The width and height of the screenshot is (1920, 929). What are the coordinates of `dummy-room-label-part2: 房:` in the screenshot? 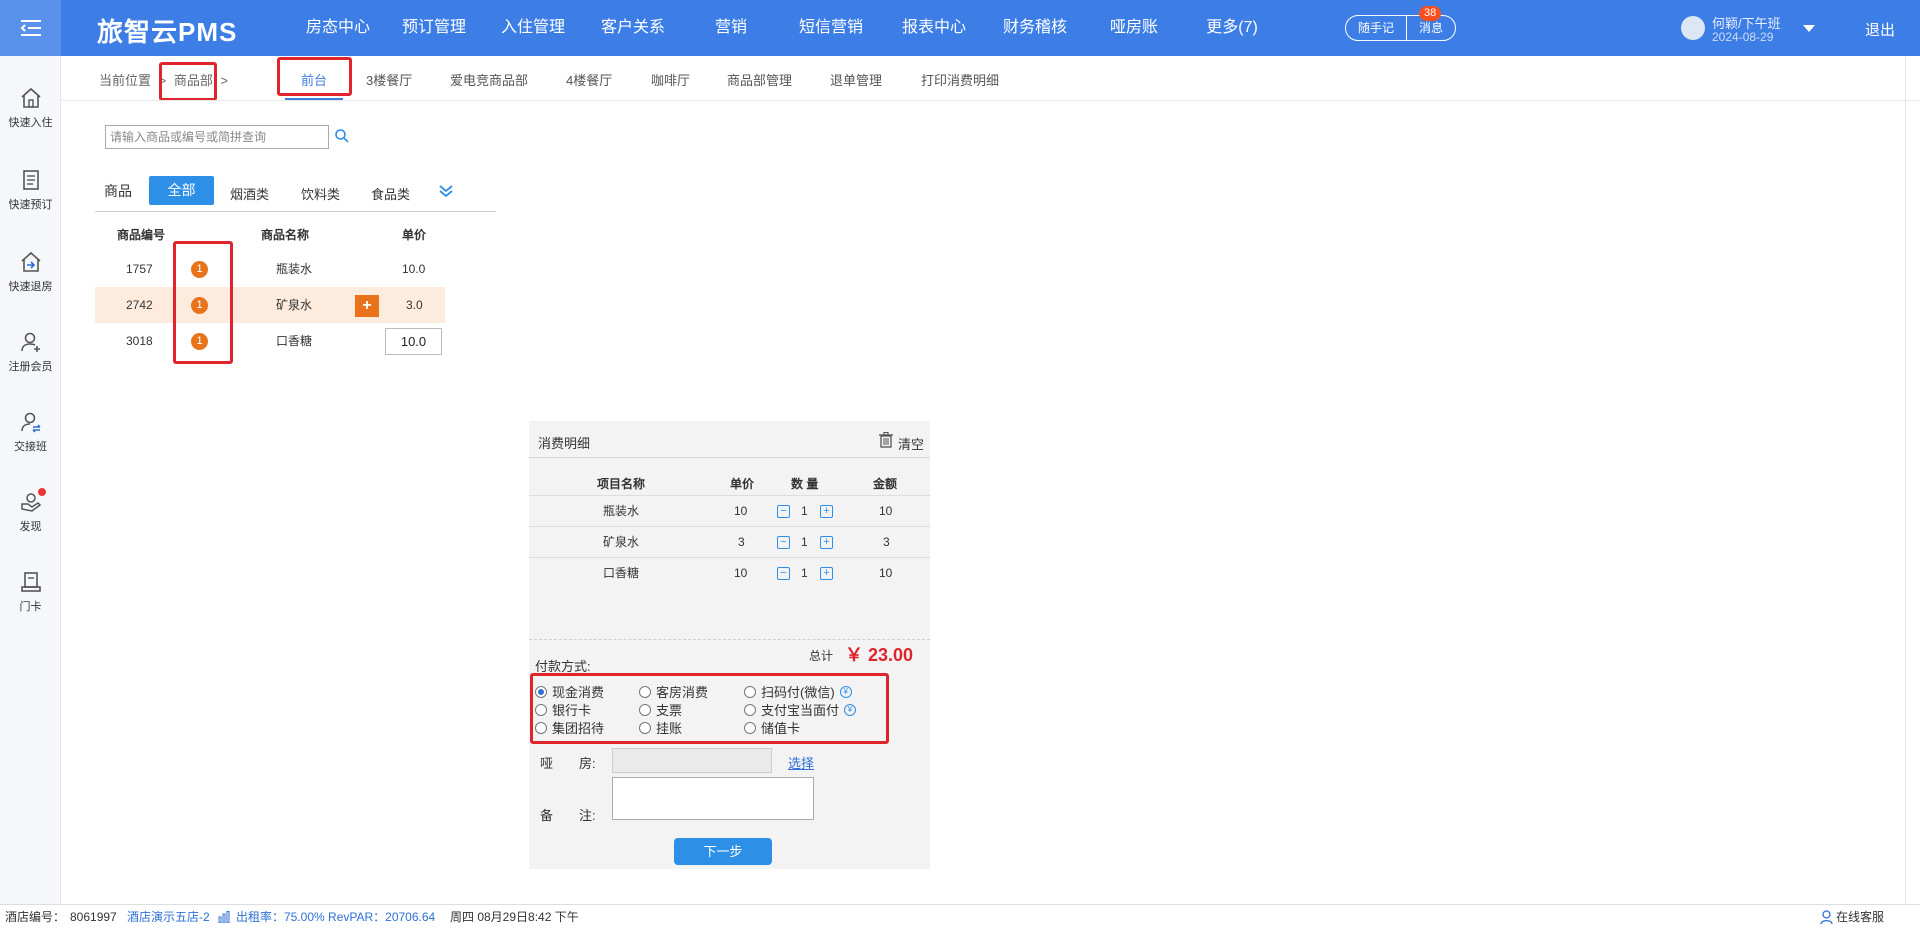 It's located at (587, 763).